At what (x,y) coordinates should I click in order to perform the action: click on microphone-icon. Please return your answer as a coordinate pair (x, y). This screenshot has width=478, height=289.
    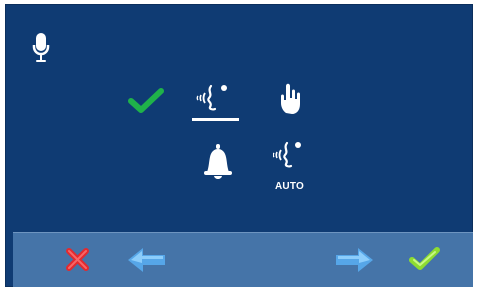
    Looking at the image, I should click on (41, 47).